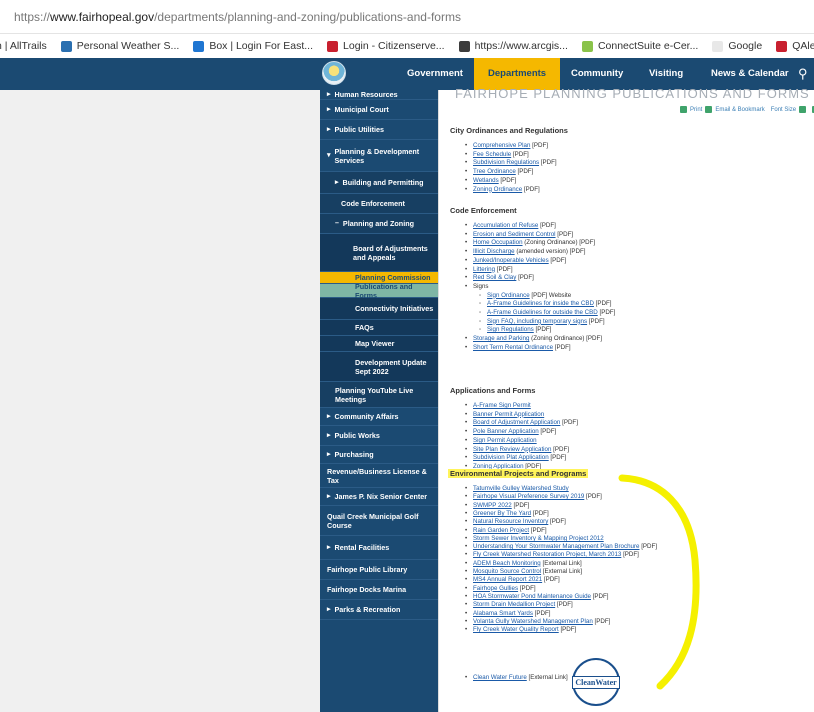 The image size is (814, 712). I want to click on document-link: Sign Regulations, so click(510, 329).